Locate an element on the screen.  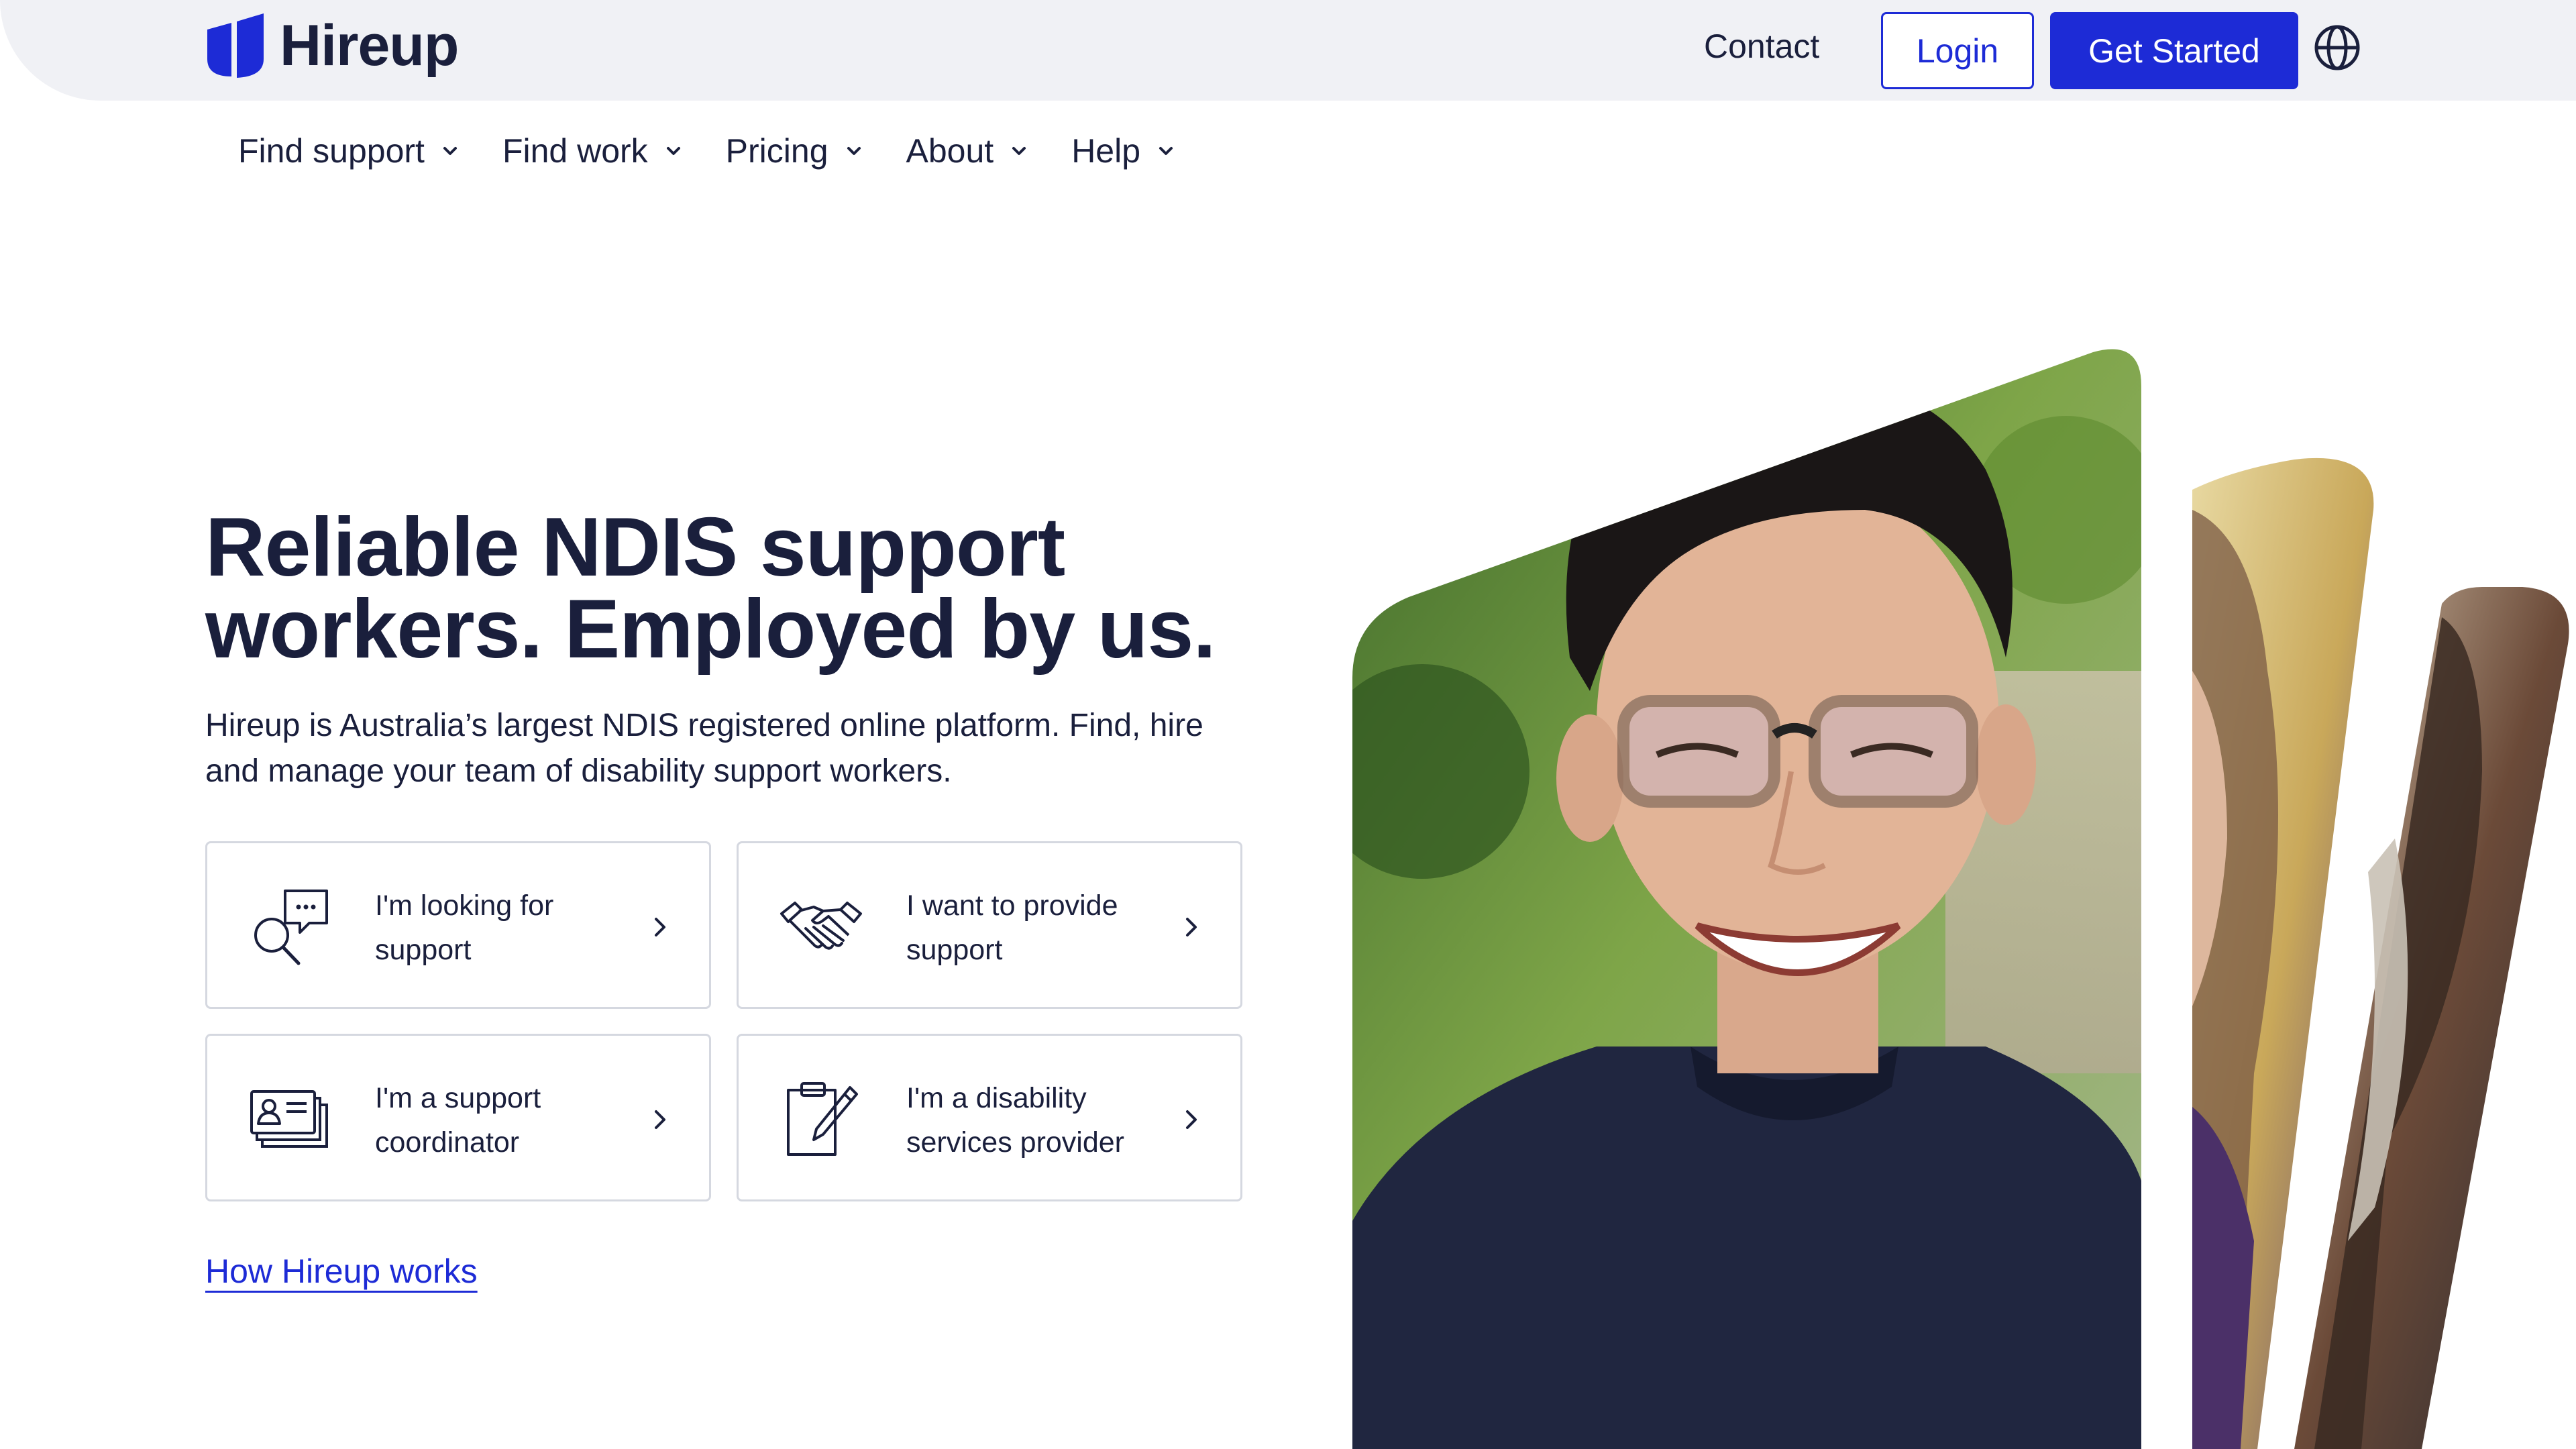
clipboard-pen-icon is located at coordinates (822, 1119).